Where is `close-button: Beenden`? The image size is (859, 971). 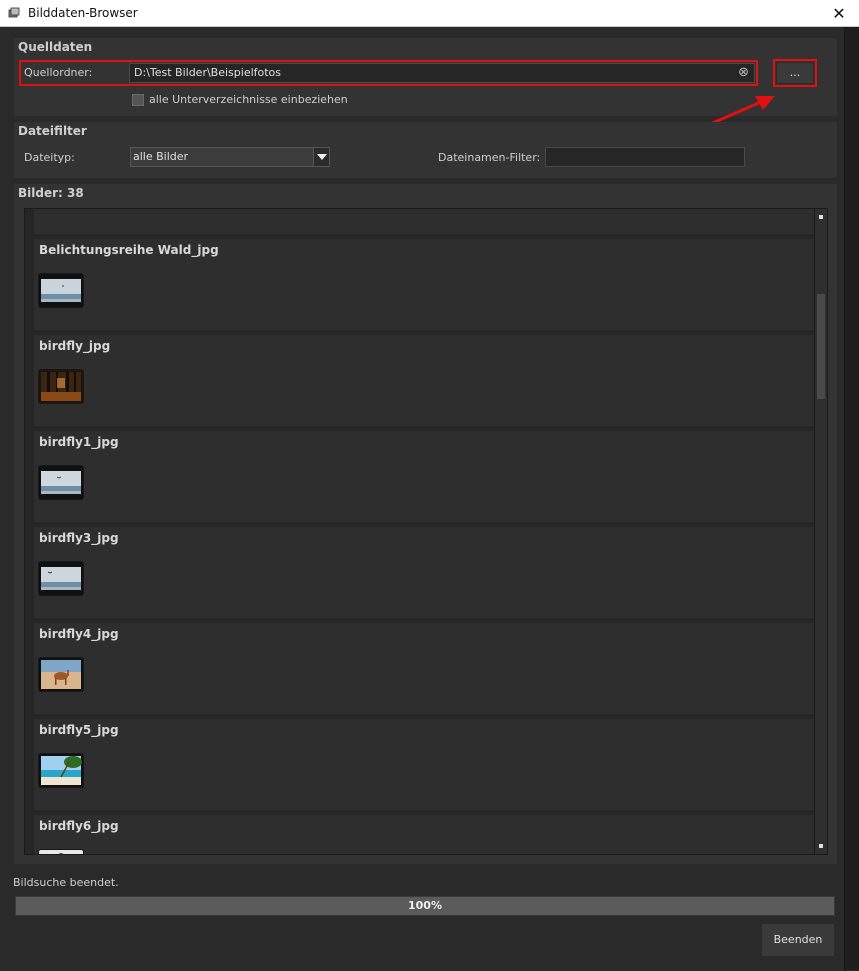
close-button: Beenden is located at coordinates (798, 940).